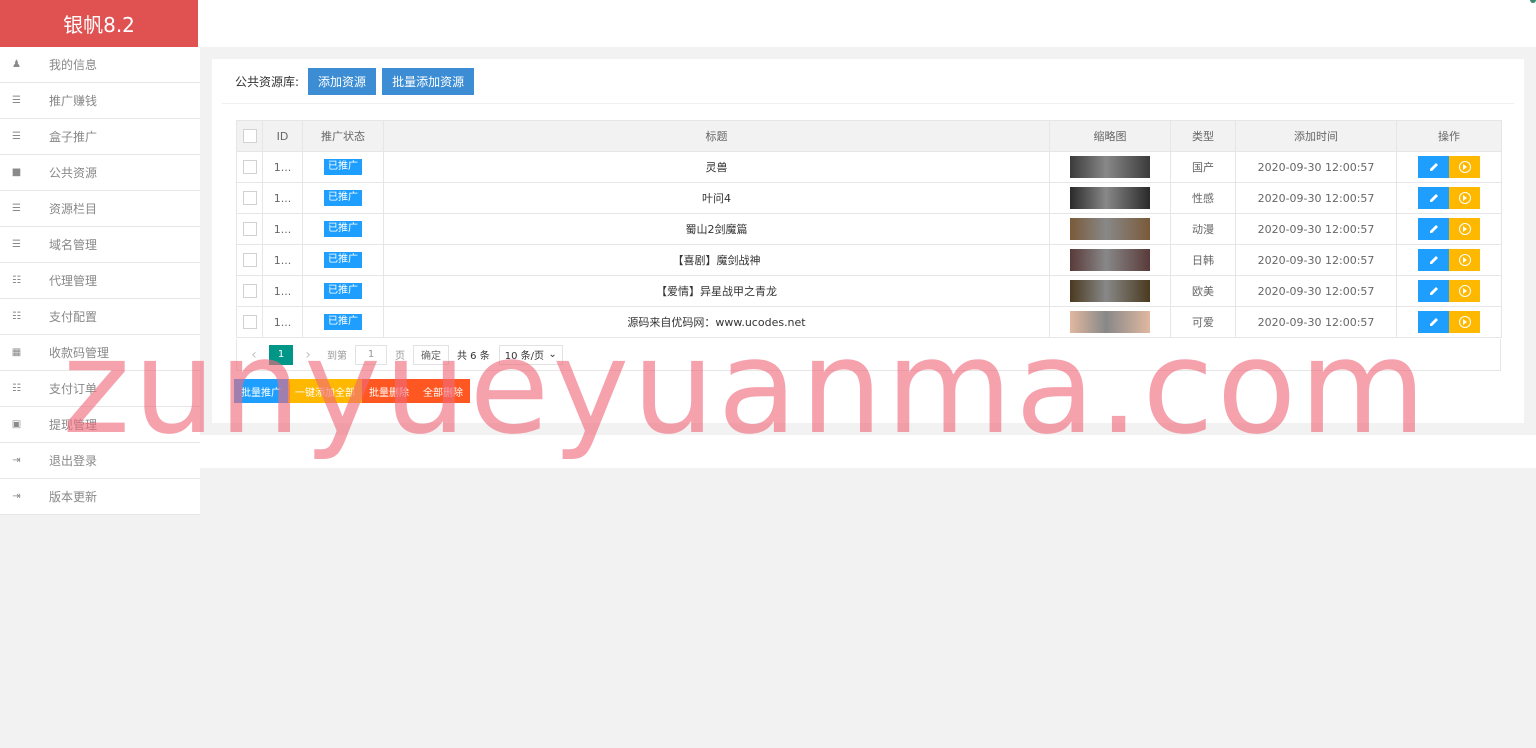 Image resolution: width=1536 pixels, height=748 pixels. I want to click on prev-page-icon: ‹, so click(254, 355).